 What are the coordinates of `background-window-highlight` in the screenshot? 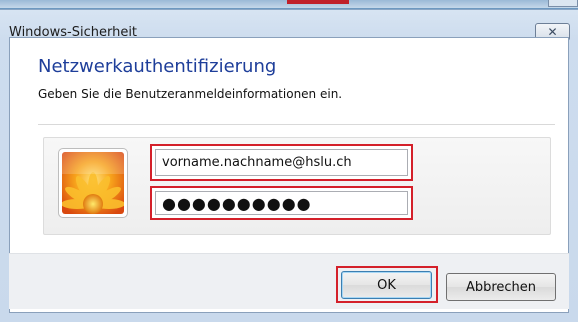 It's located at (318, 2).